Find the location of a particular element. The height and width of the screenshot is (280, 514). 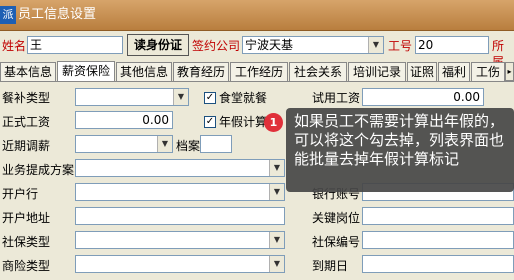

read-id-card-button: 读身份证 is located at coordinates (158, 45).